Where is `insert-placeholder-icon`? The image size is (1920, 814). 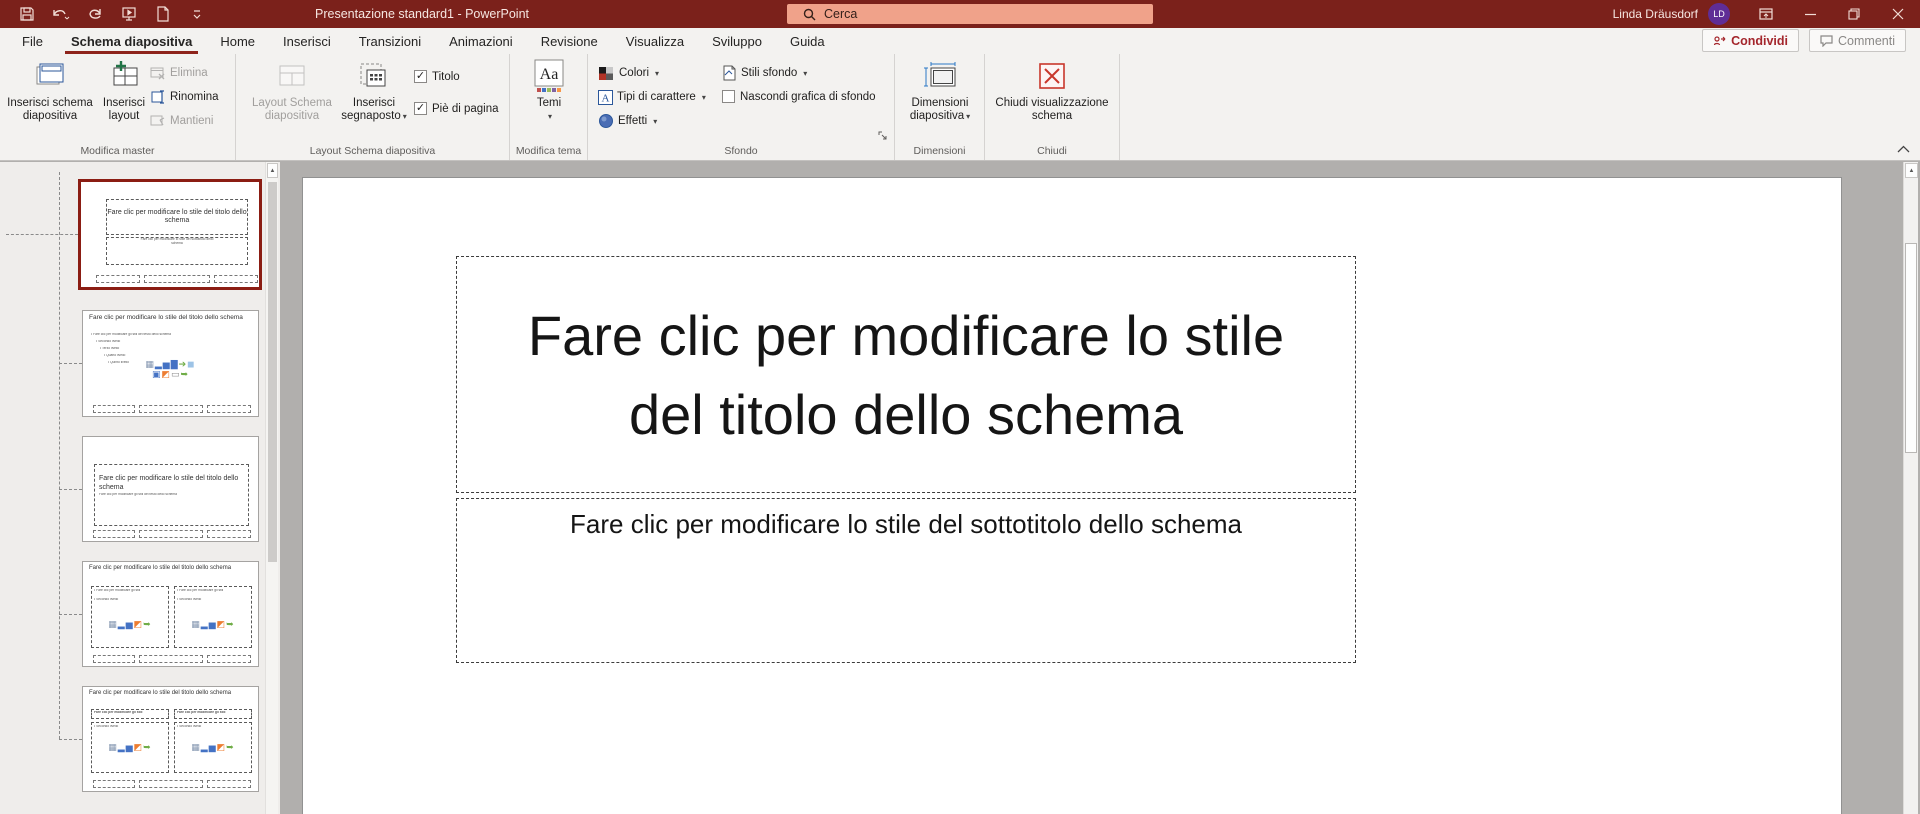
insert-placeholder-icon is located at coordinates (374, 76).